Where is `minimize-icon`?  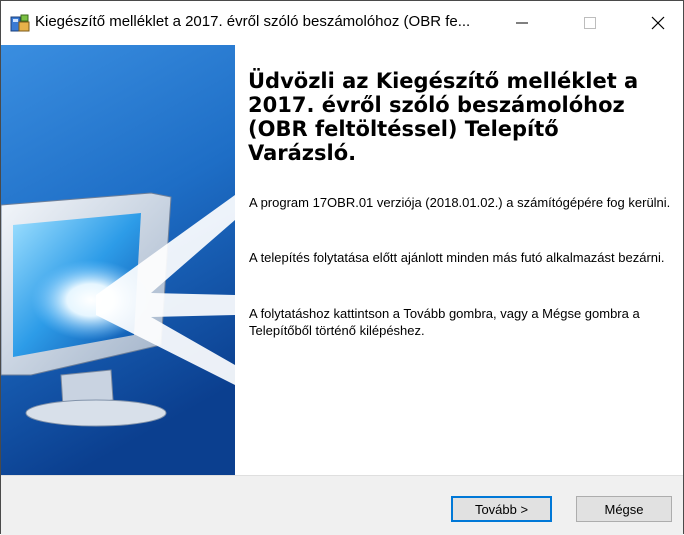
minimize-icon is located at coordinates (522, 23).